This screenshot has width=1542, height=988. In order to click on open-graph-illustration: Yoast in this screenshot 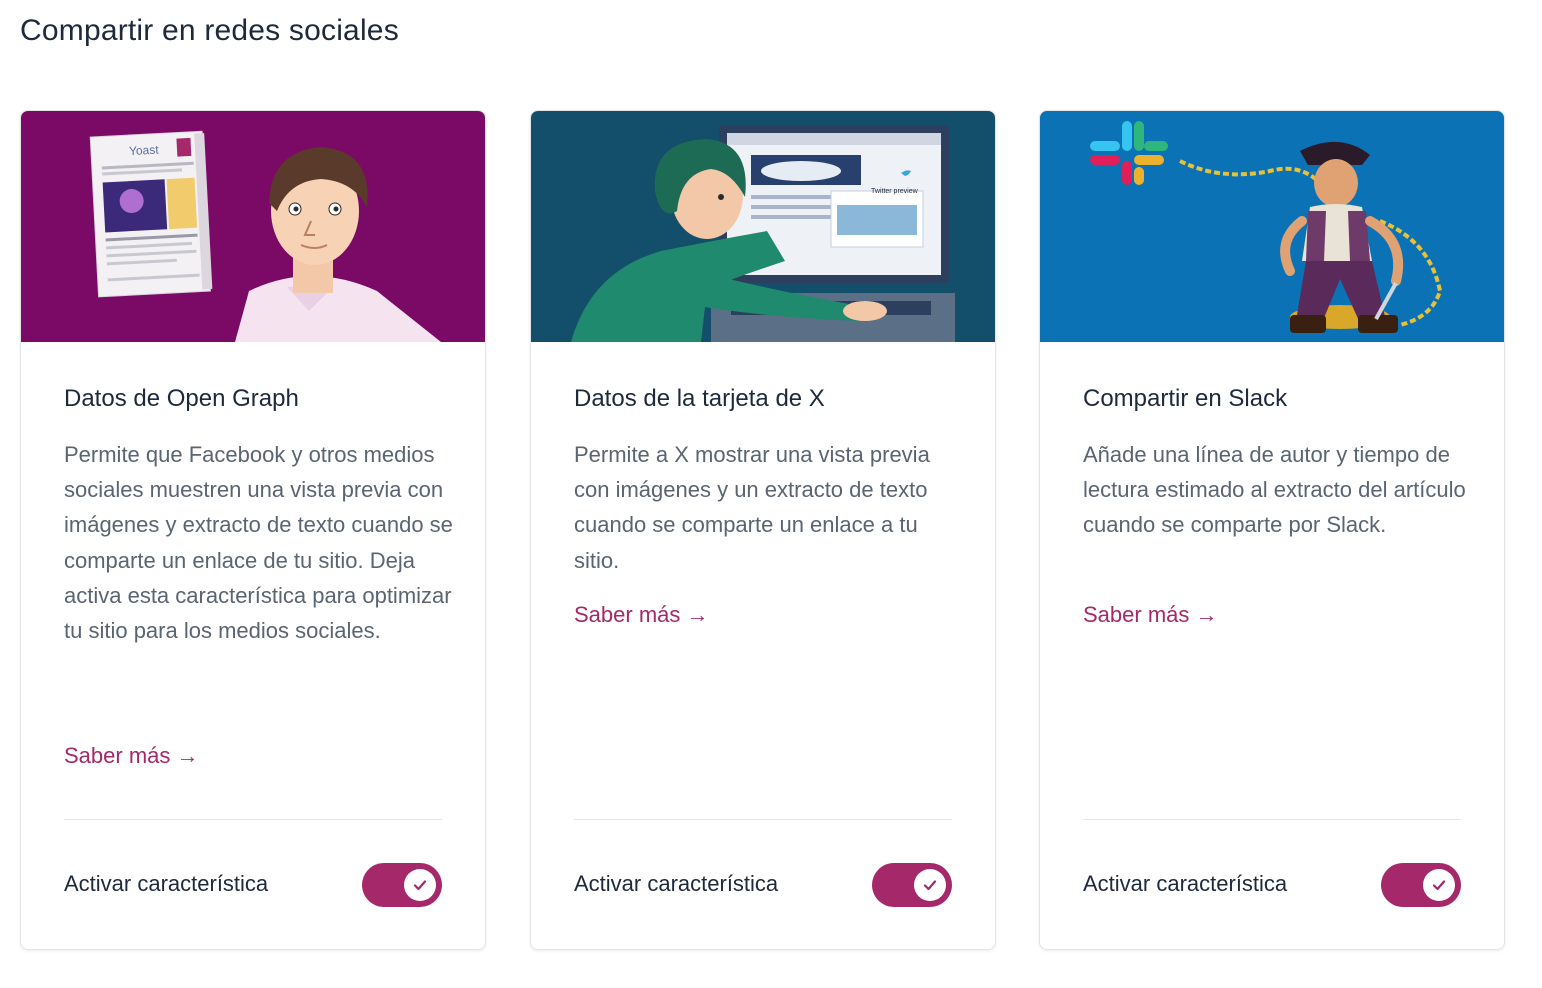, I will do `click(253, 226)`.